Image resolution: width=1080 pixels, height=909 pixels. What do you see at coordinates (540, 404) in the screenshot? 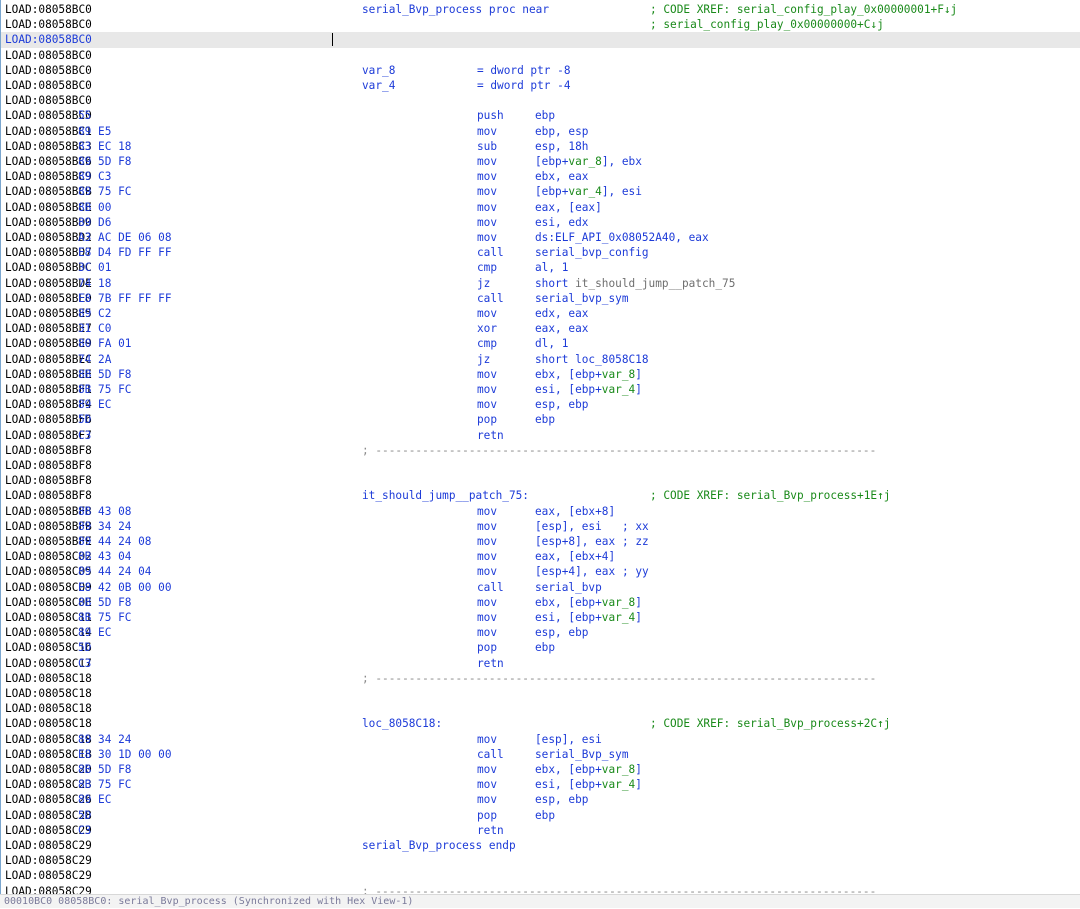
I see `listing-row: LOAD:08058BF4 89 EC mov esp, ebp` at bounding box center [540, 404].